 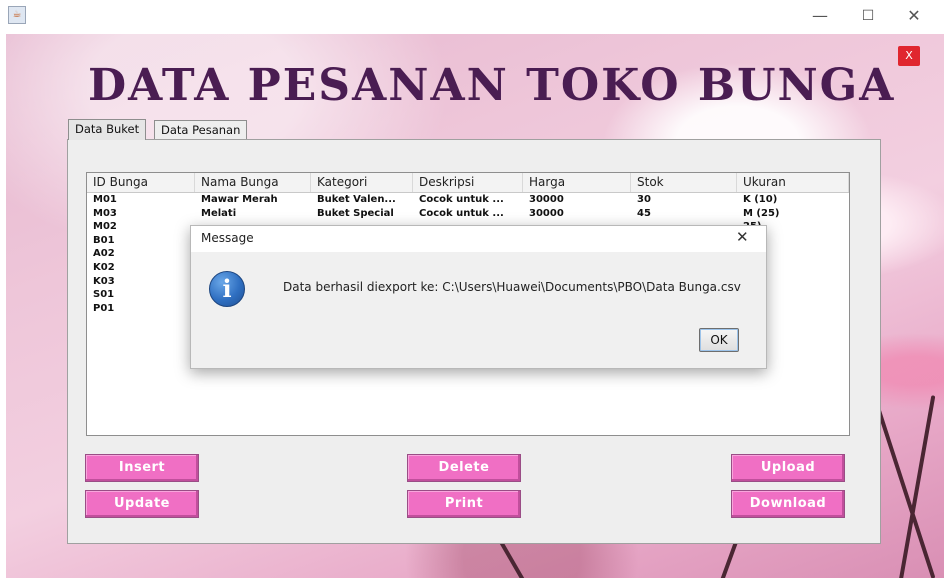 I want to click on column-header-harga: Harga, so click(x=577, y=182).